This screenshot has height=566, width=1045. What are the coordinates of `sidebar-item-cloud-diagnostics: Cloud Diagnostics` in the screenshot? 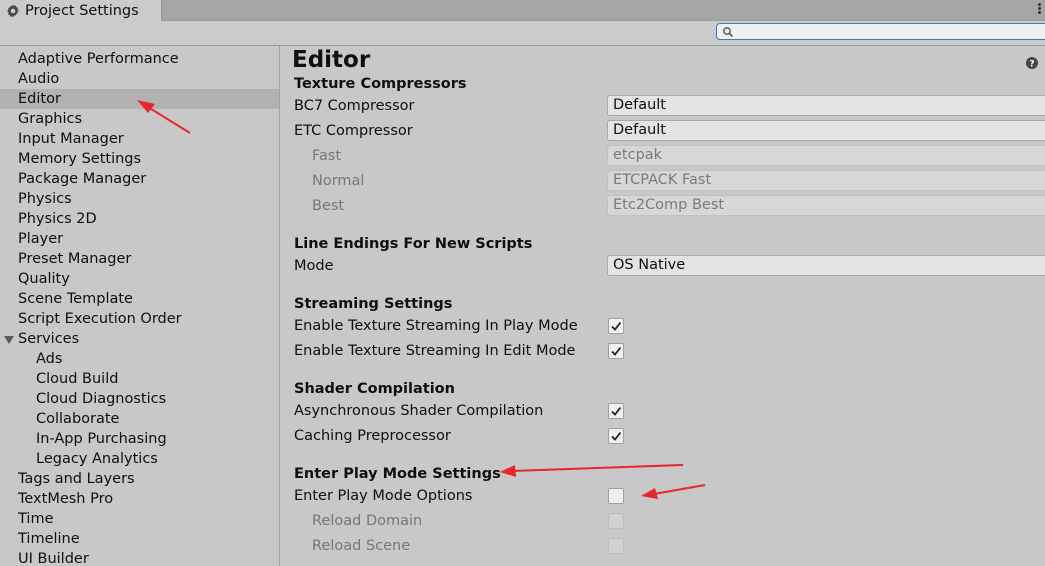 It's located at (139, 399).